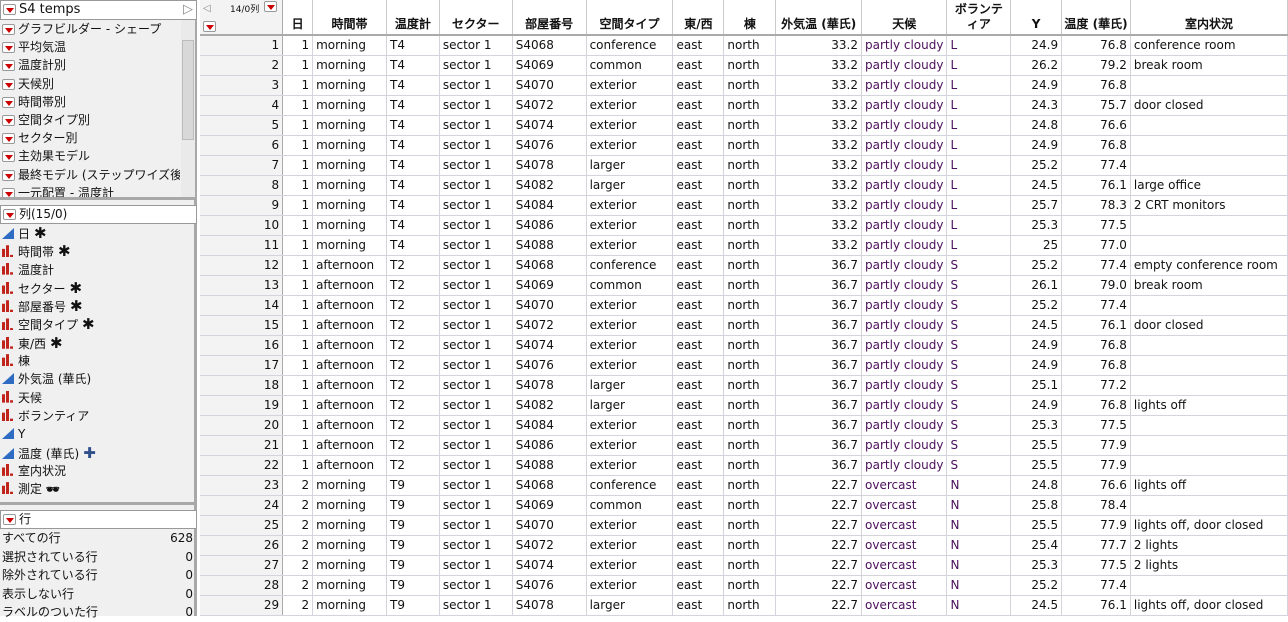  What do you see at coordinates (1036, 445) in the screenshot?
I see `table-cell: 25.5` at bounding box center [1036, 445].